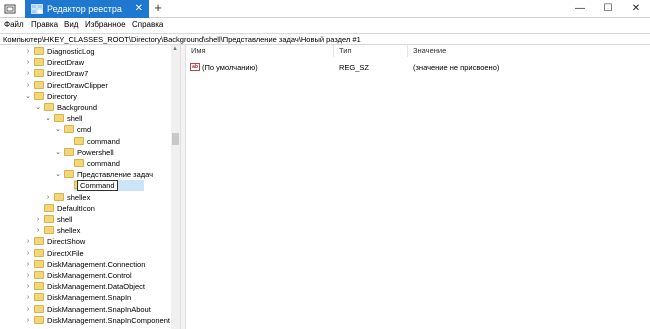  Describe the element at coordinates (175, 49) in the screenshot. I see `scroll-up-icon: ▲` at that location.